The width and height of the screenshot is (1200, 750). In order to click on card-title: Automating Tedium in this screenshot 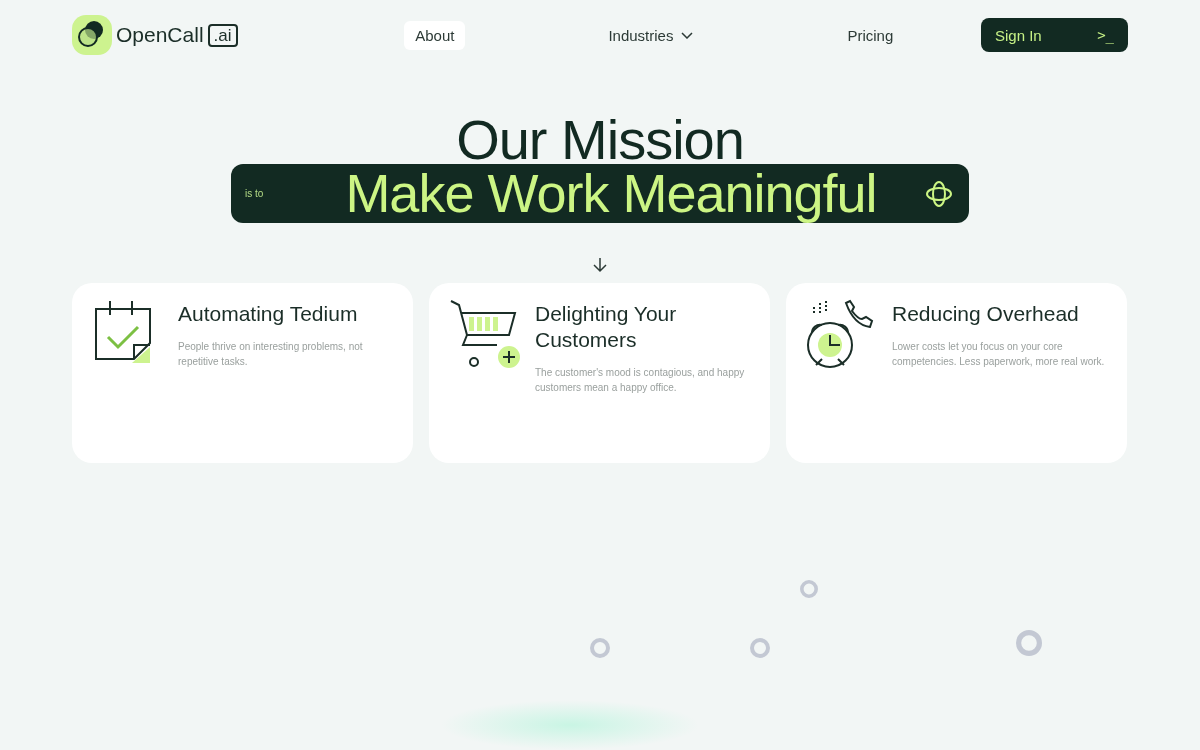, I will do `click(268, 314)`.